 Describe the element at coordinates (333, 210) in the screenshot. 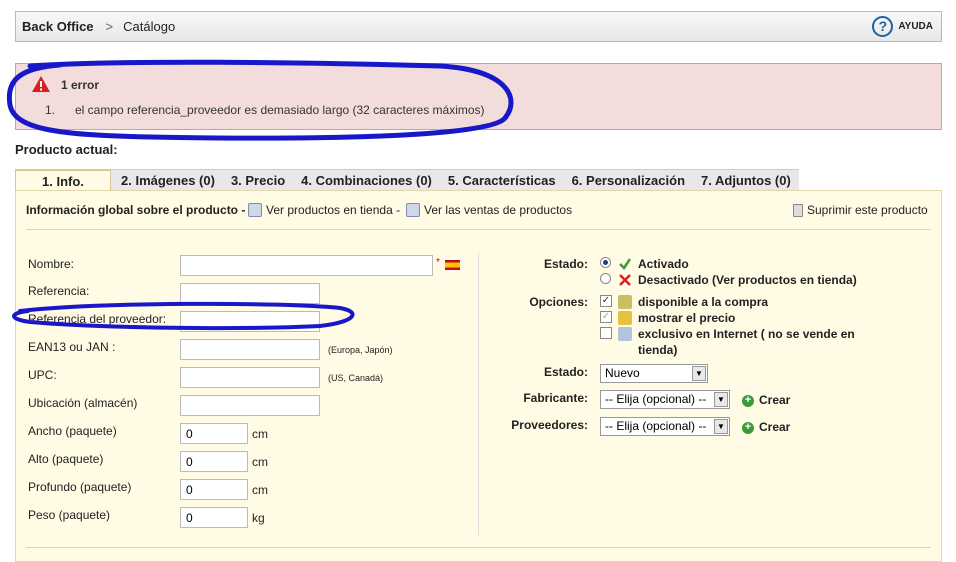

I see `view-in-shop-label: Ver productos en tienda -` at that location.